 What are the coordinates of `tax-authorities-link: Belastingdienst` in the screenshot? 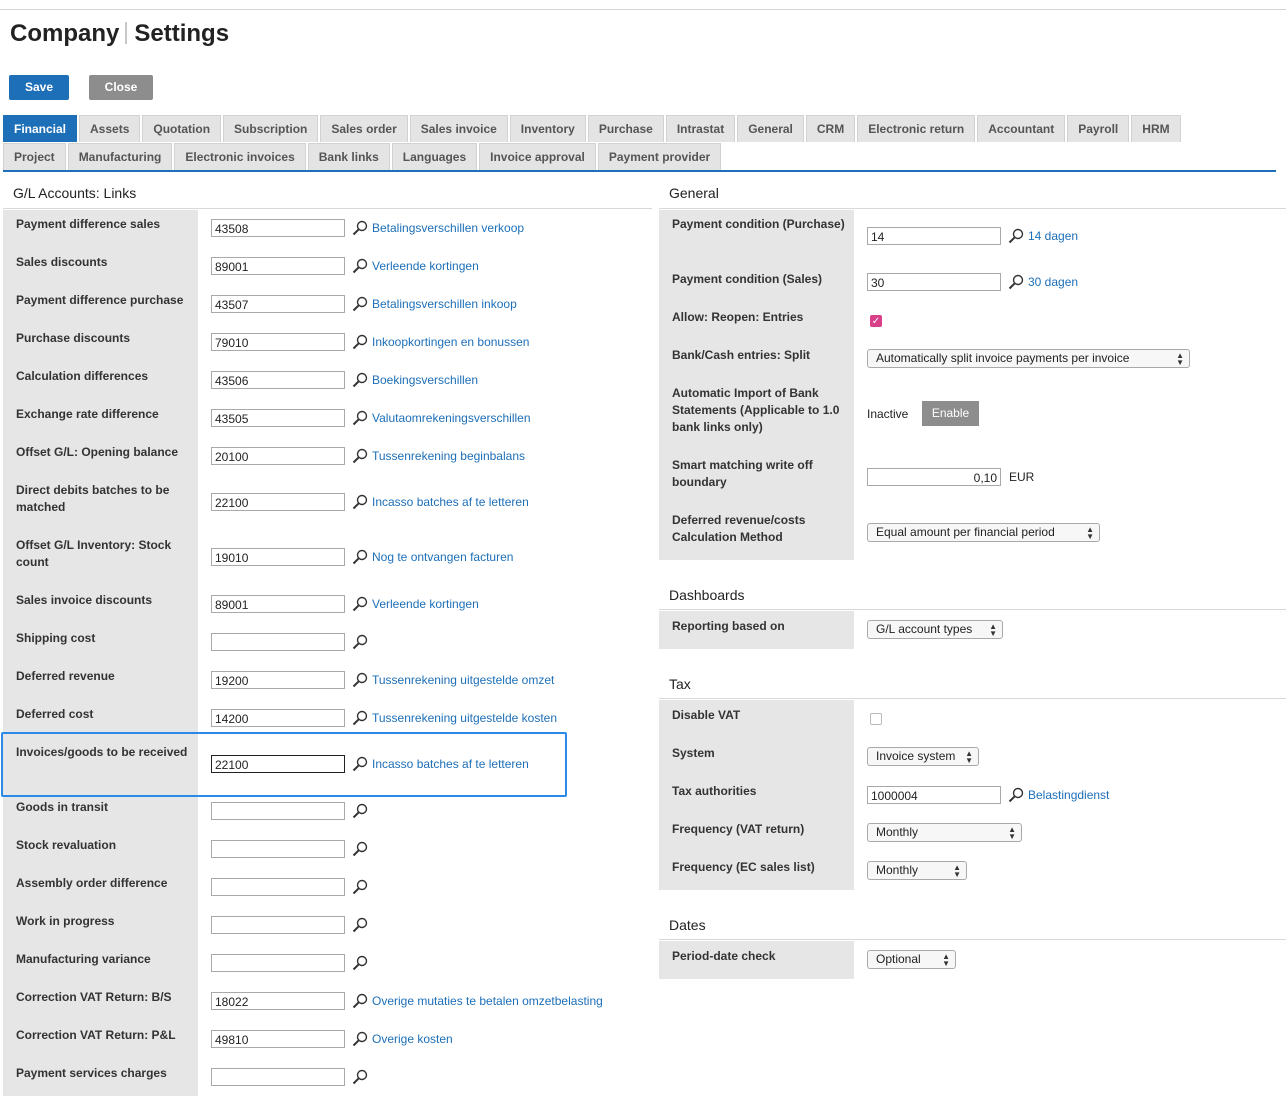 It's located at (1068, 795).